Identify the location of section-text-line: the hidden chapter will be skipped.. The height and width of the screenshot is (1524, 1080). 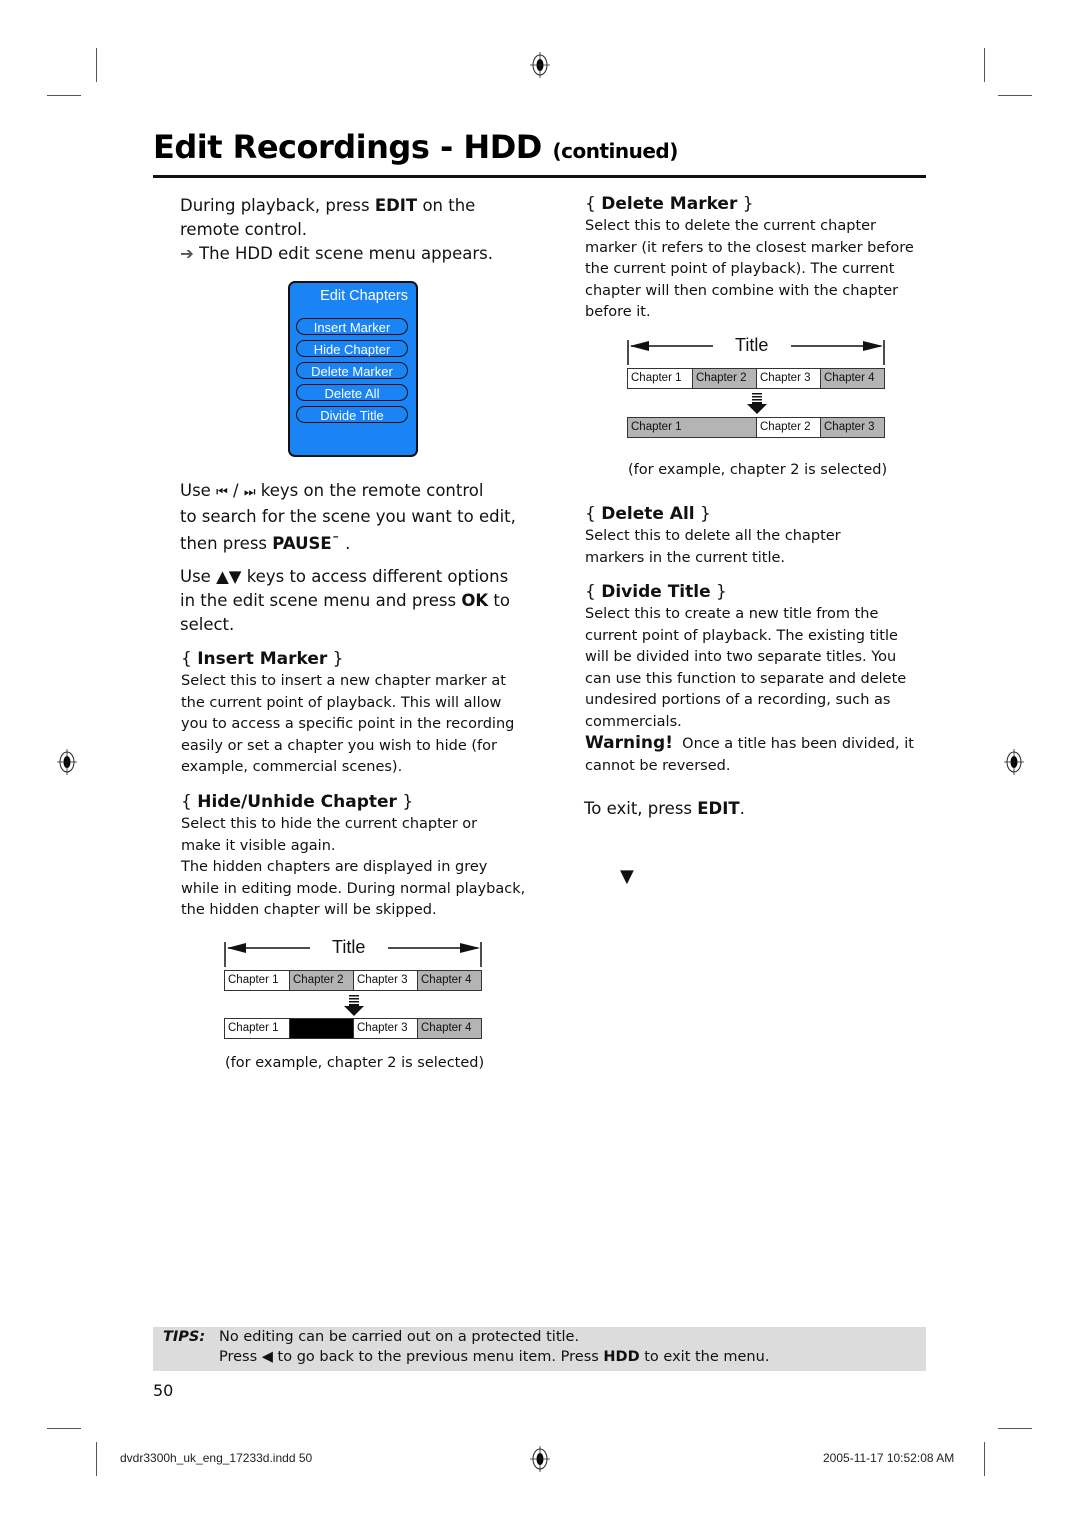
(309, 910).